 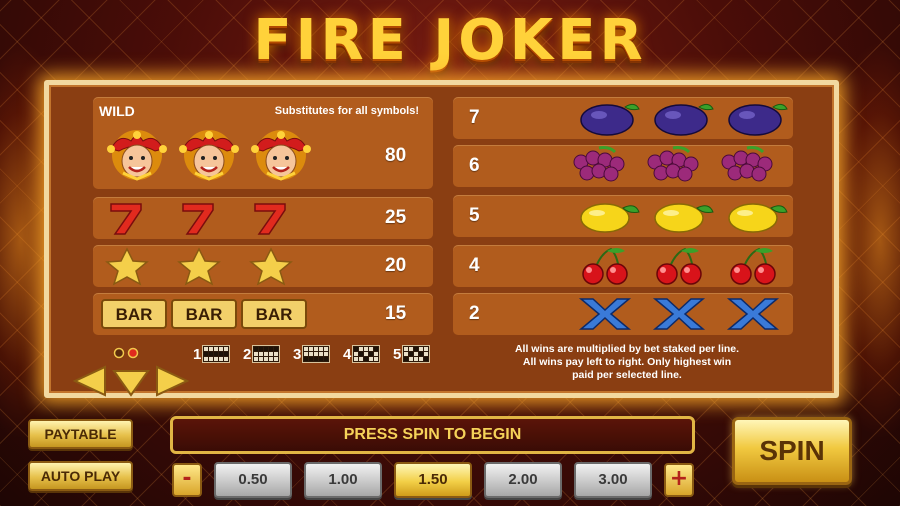 I want to click on bet-option-0-50: 0.50, so click(x=253, y=480).